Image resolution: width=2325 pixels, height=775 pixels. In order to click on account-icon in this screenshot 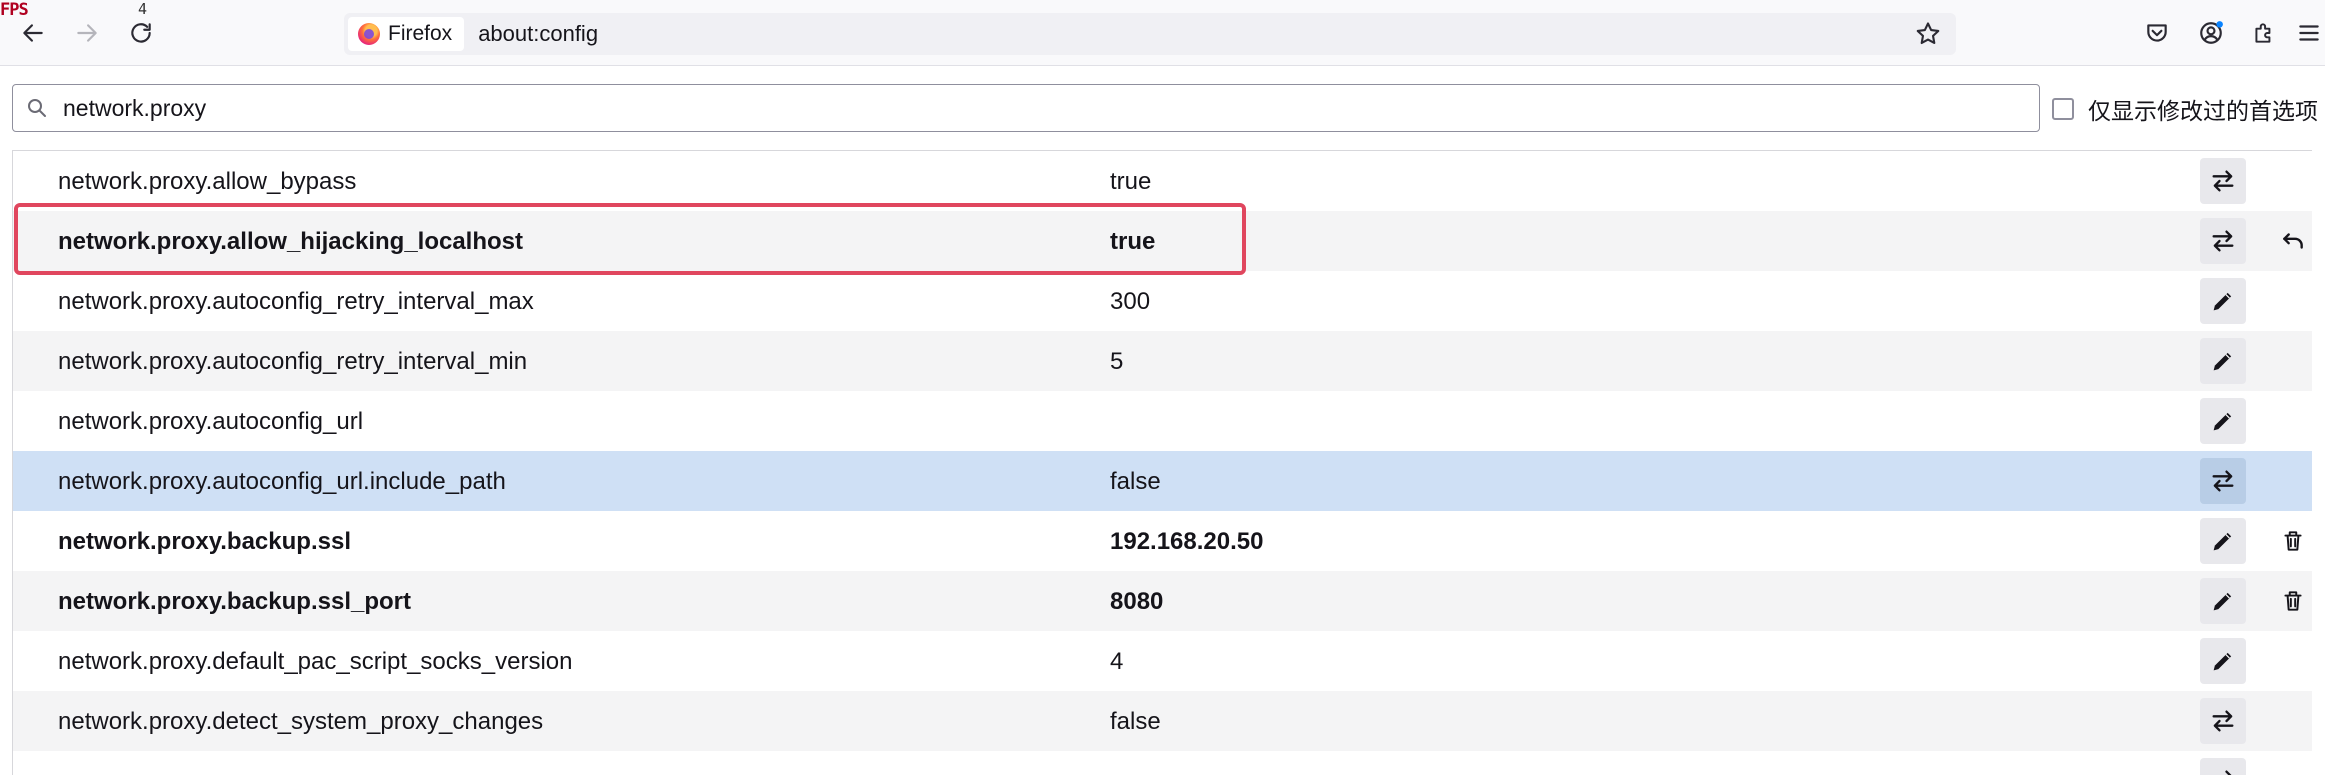, I will do `click(2211, 32)`.